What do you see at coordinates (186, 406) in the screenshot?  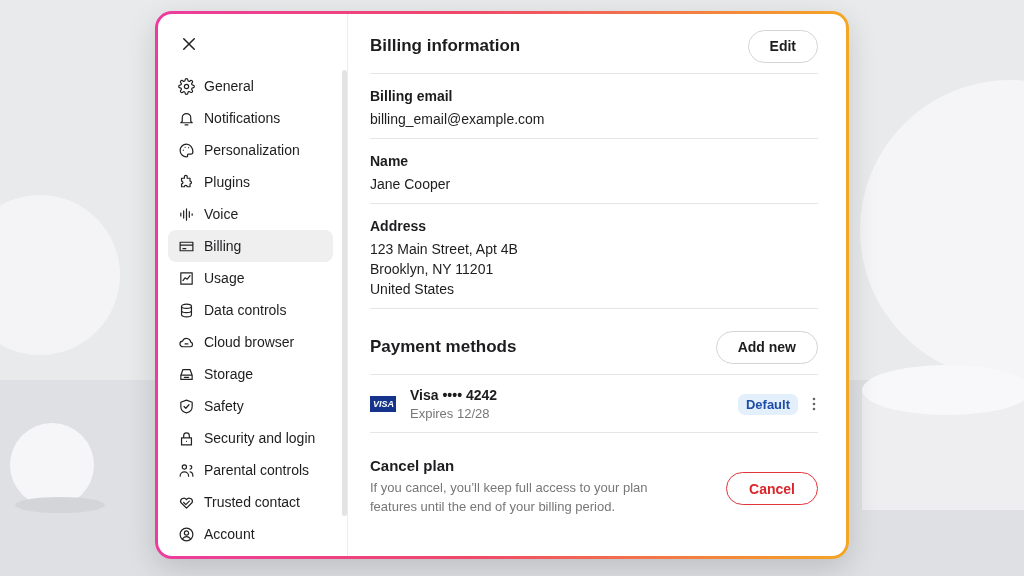 I see `shield-icon` at bounding box center [186, 406].